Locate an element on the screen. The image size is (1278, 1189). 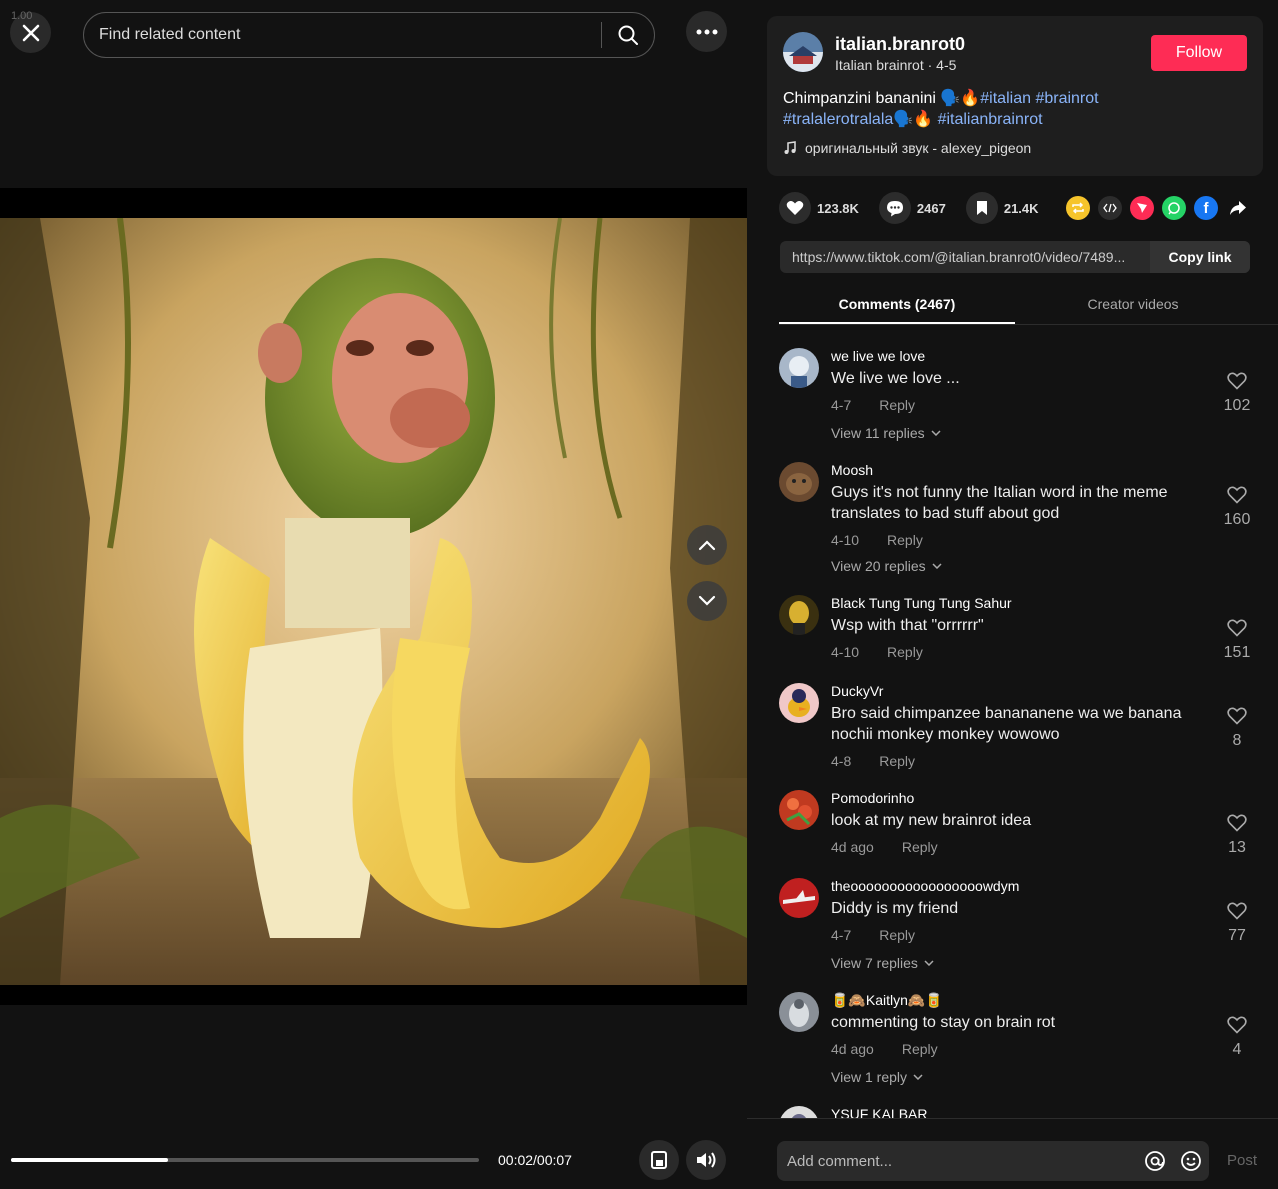
emoji-icon is located at coordinates (1191, 1161).